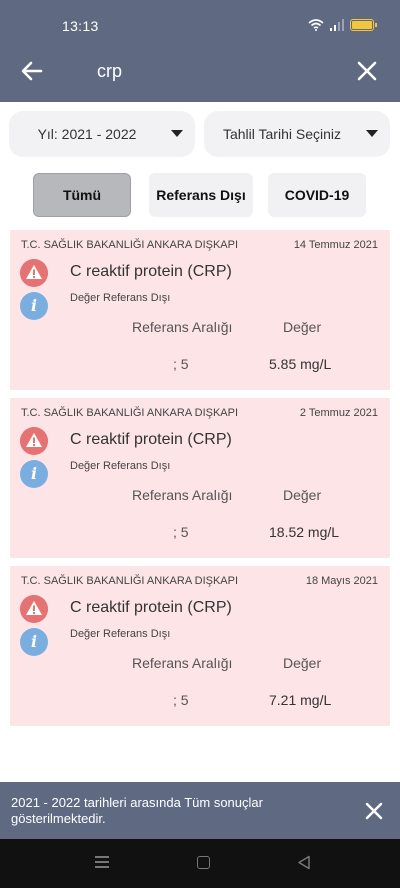 The image size is (400, 888). I want to click on status-icons, so click(342, 25).